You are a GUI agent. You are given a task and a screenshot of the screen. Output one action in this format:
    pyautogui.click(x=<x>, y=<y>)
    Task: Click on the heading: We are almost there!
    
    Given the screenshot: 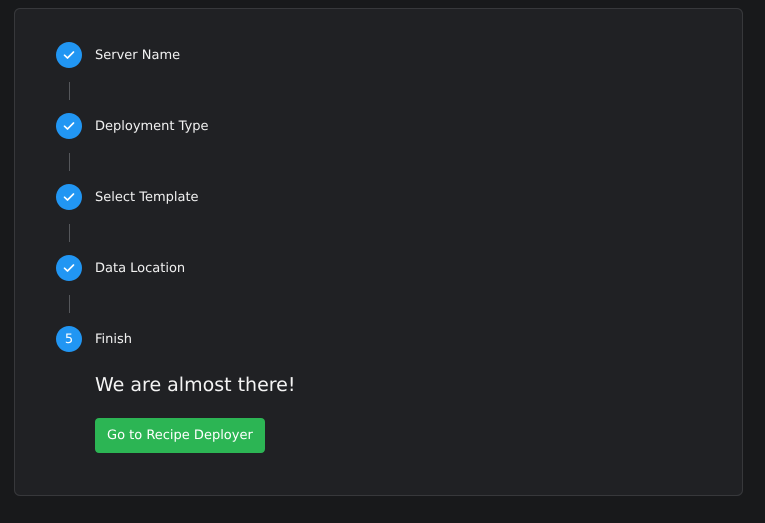 What is the action you would take?
    pyautogui.click(x=195, y=385)
    